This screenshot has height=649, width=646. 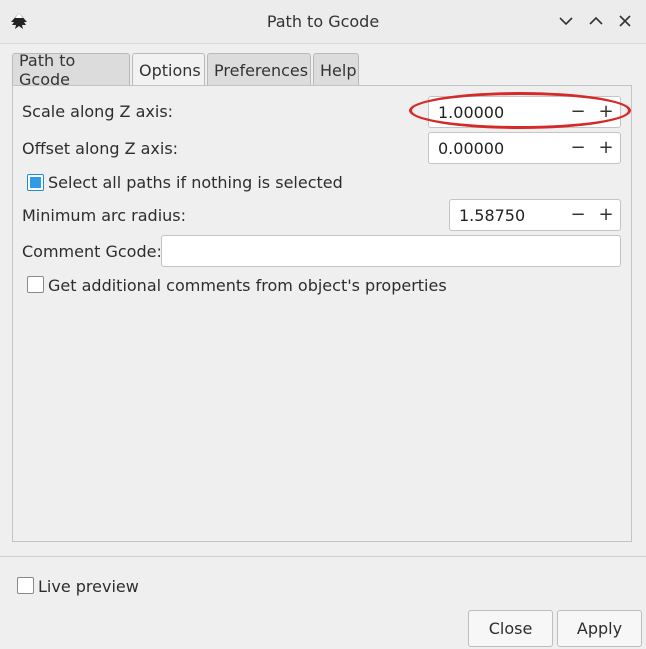 I want to click on select-all-label: Select all paths if nothing is selected, so click(x=195, y=182).